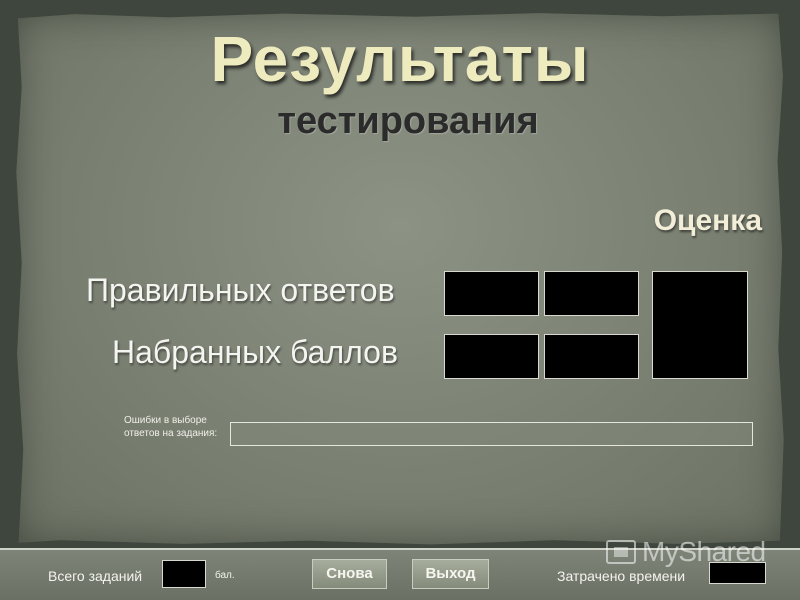 This screenshot has width=800, height=600. I want to click on points-scored-label: Набранных баллов, so click(255, 352).